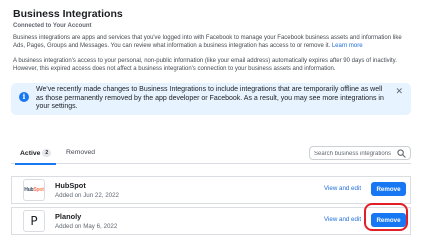 The height and width of the screenshot is (252, 422). What do you see at coordinates (80, 152) in the screenshot?
I see `tab-removed: Removed` at bounding box center [80, 152].